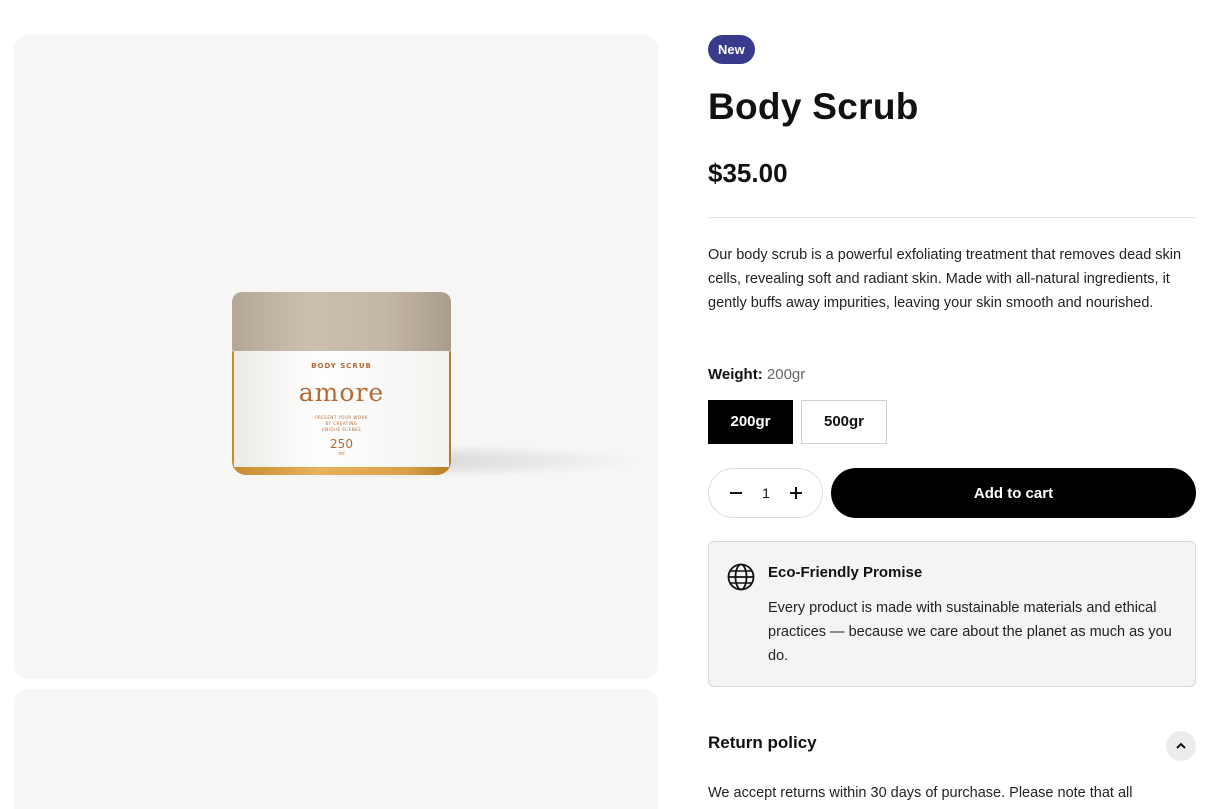  I want to click on product-title: Body Scrub, so click(813, 106).